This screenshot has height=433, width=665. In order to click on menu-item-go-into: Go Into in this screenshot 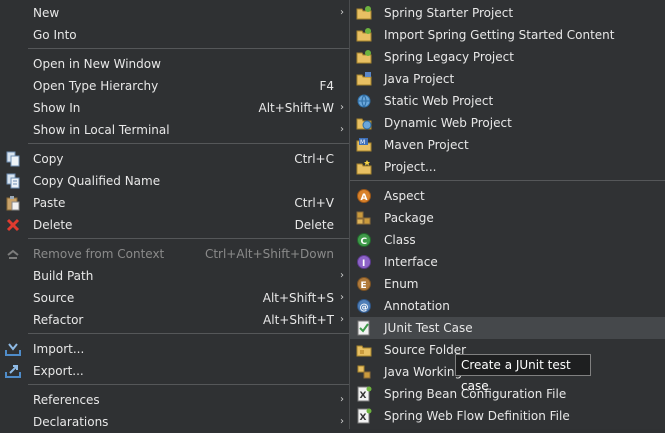, I will do `click(174, 35)`.